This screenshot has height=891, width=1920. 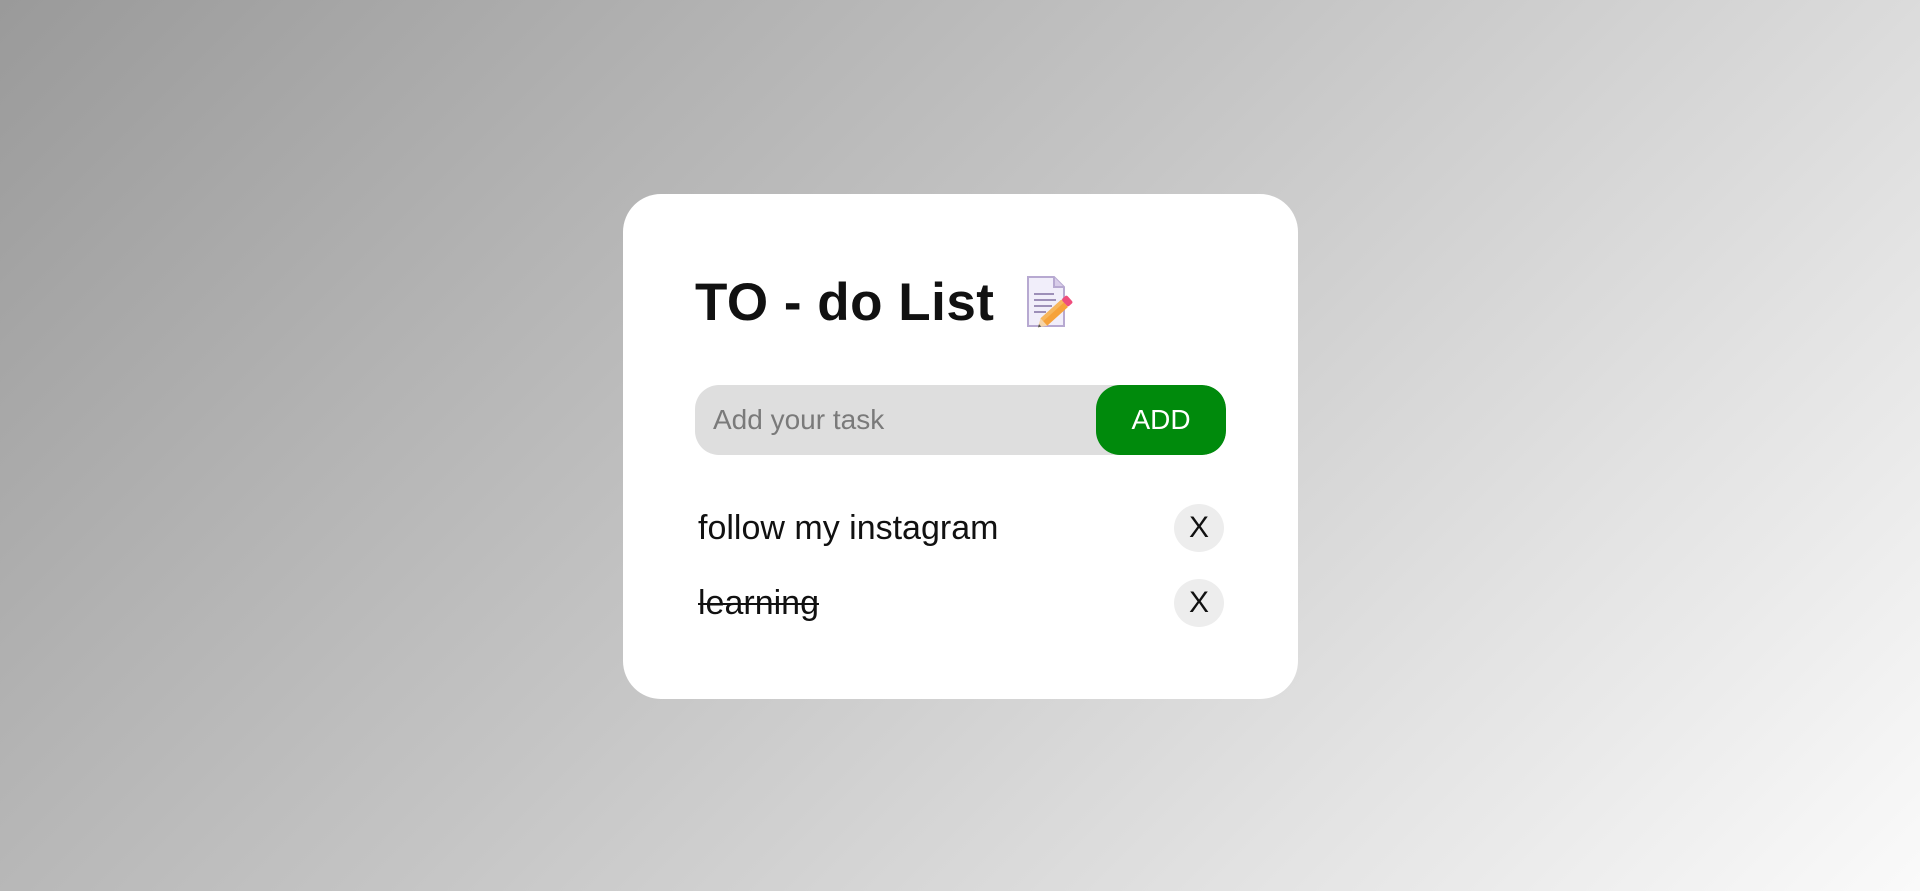 I want to click on page-title: TO - do List, so click(x=845, y=302).